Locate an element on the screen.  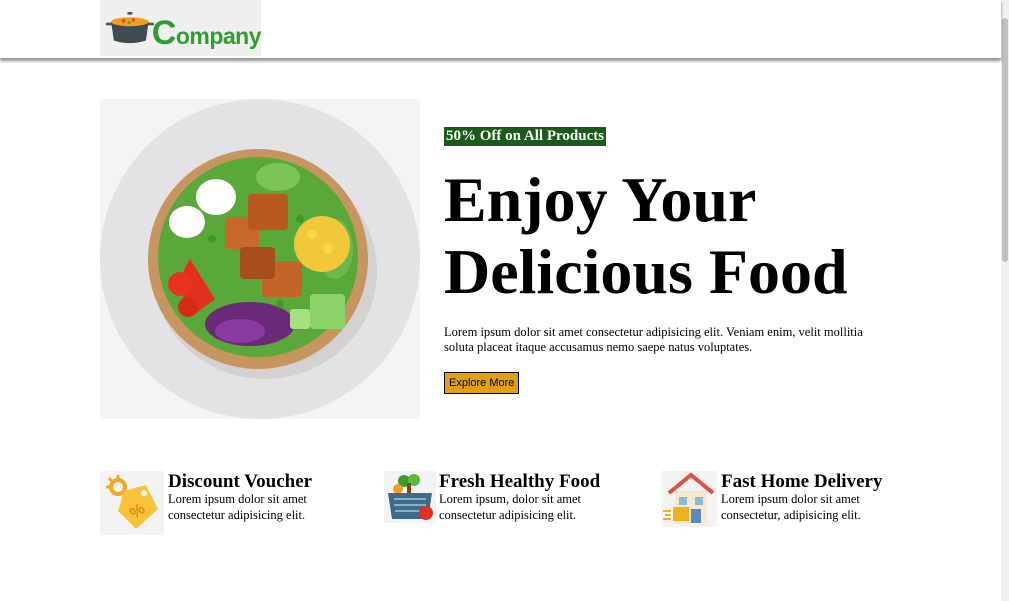
feature-title: Fast Home Delivery is located at coordinates (802, 481).